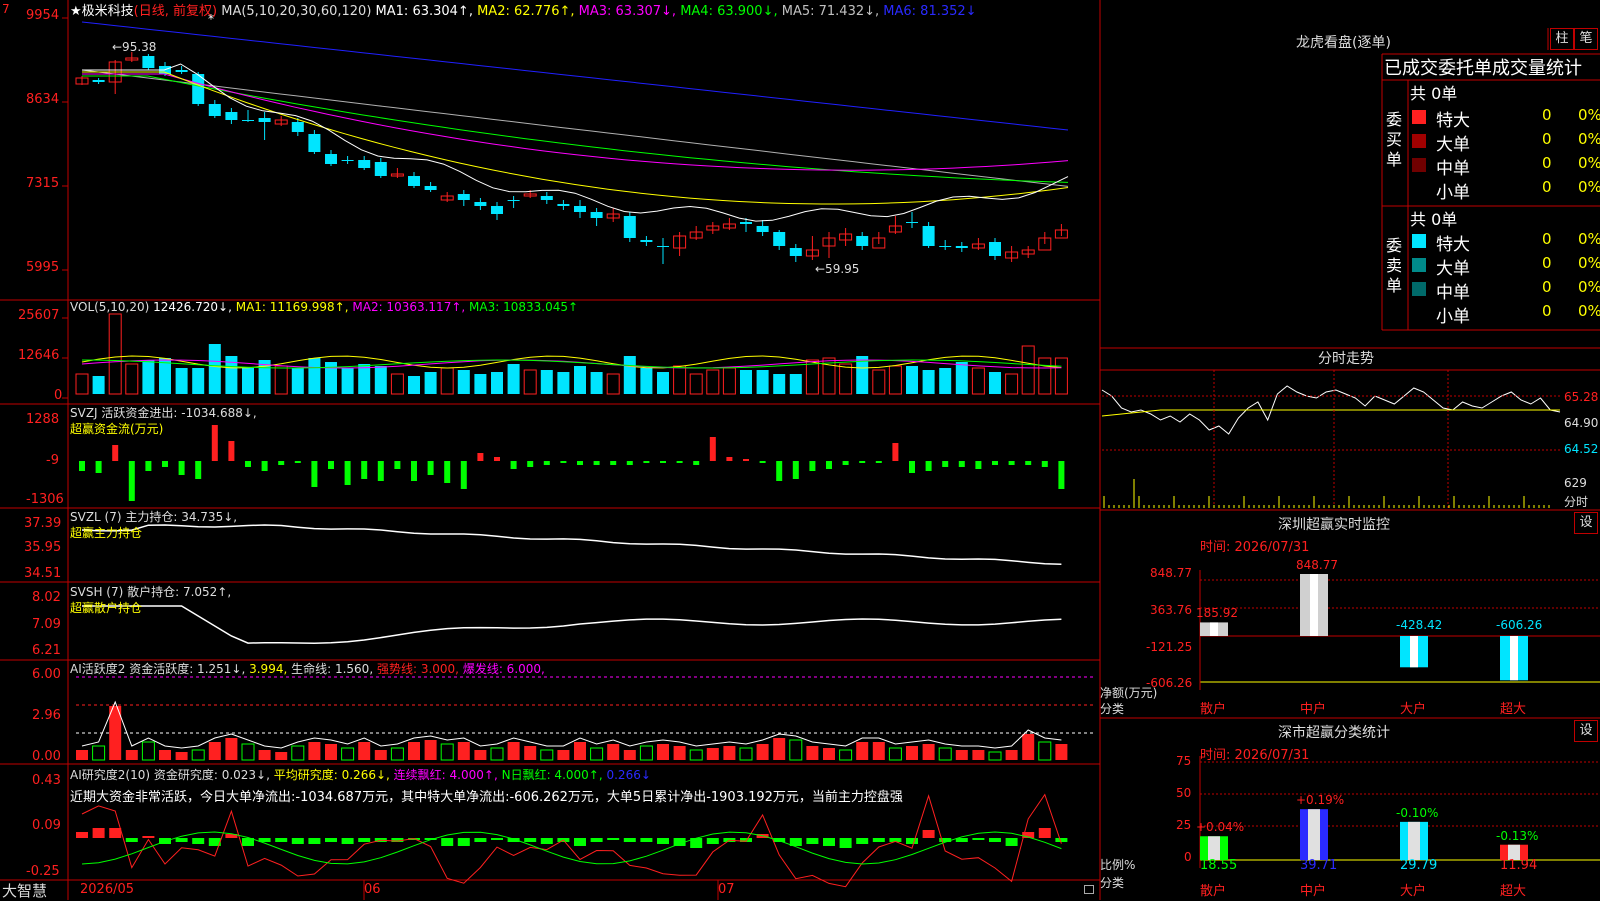 Image resolution: width=1600 pixels, height=901 pixels. What do you see at coordinates (46, 597) in the screenshot?
I see `svsh-axis-1: 8.02` at bounding box center [46, 597].